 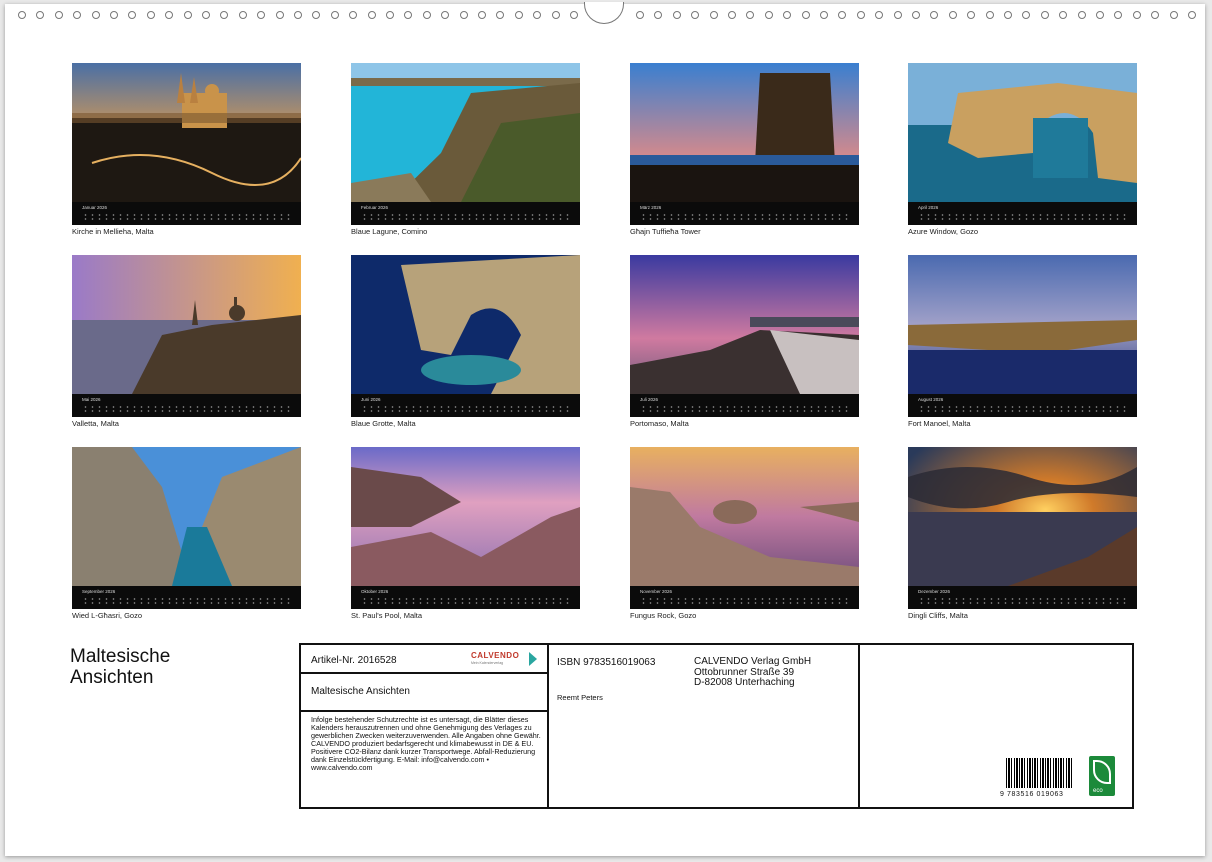 What do you see at coordinates (1022, 405) in the screenshot?
I see `calendar-strip: August 2026` at bounding box center [1022, 405].